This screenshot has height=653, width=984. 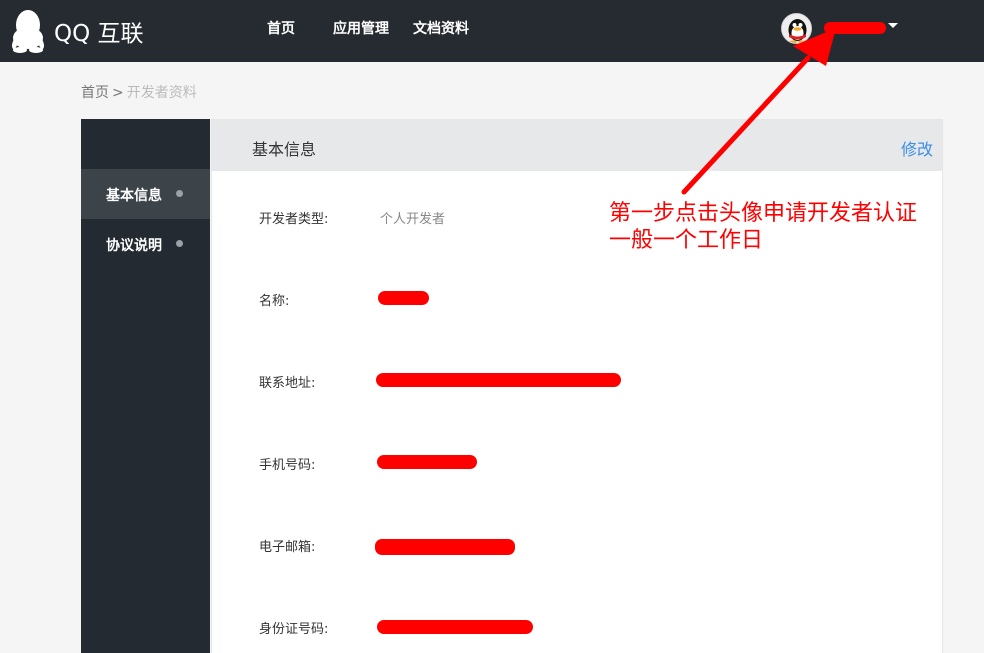 I want to click on id-number-value-redacted, so click(x=455, y=627).